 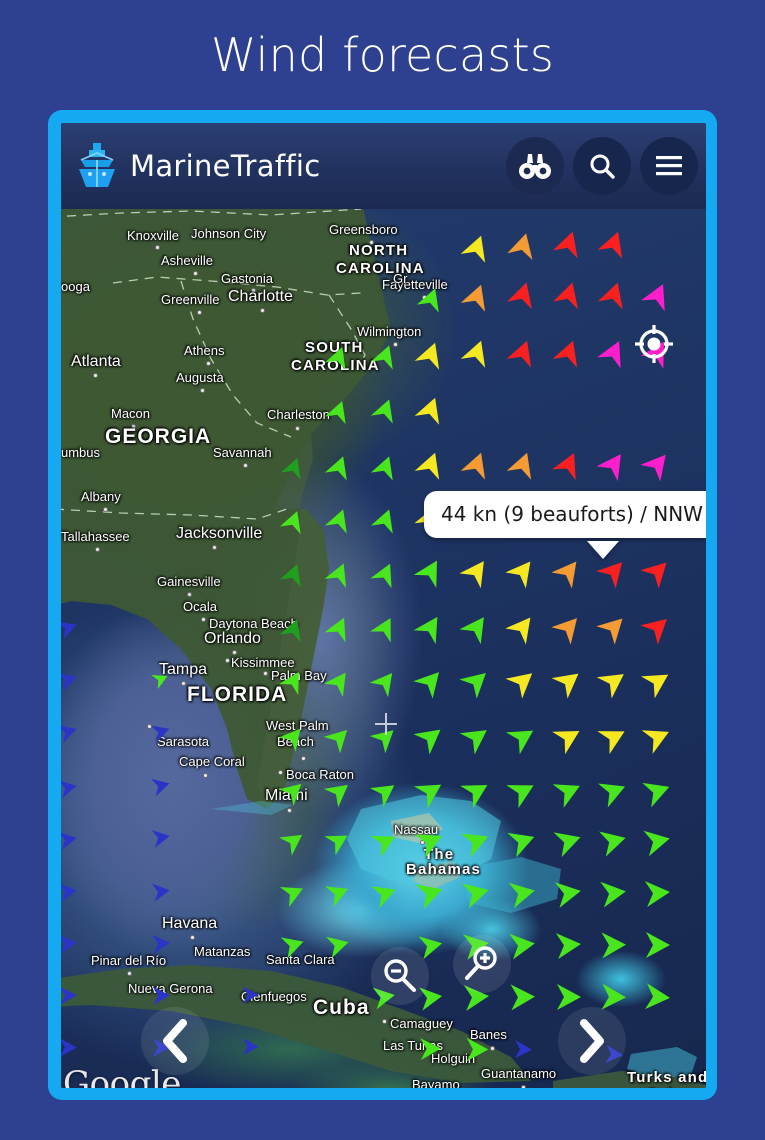 I want to click on wind-tooltip: 44 kn (9 beauforts) / NNW / 19°C, so click(x=565, y=525).